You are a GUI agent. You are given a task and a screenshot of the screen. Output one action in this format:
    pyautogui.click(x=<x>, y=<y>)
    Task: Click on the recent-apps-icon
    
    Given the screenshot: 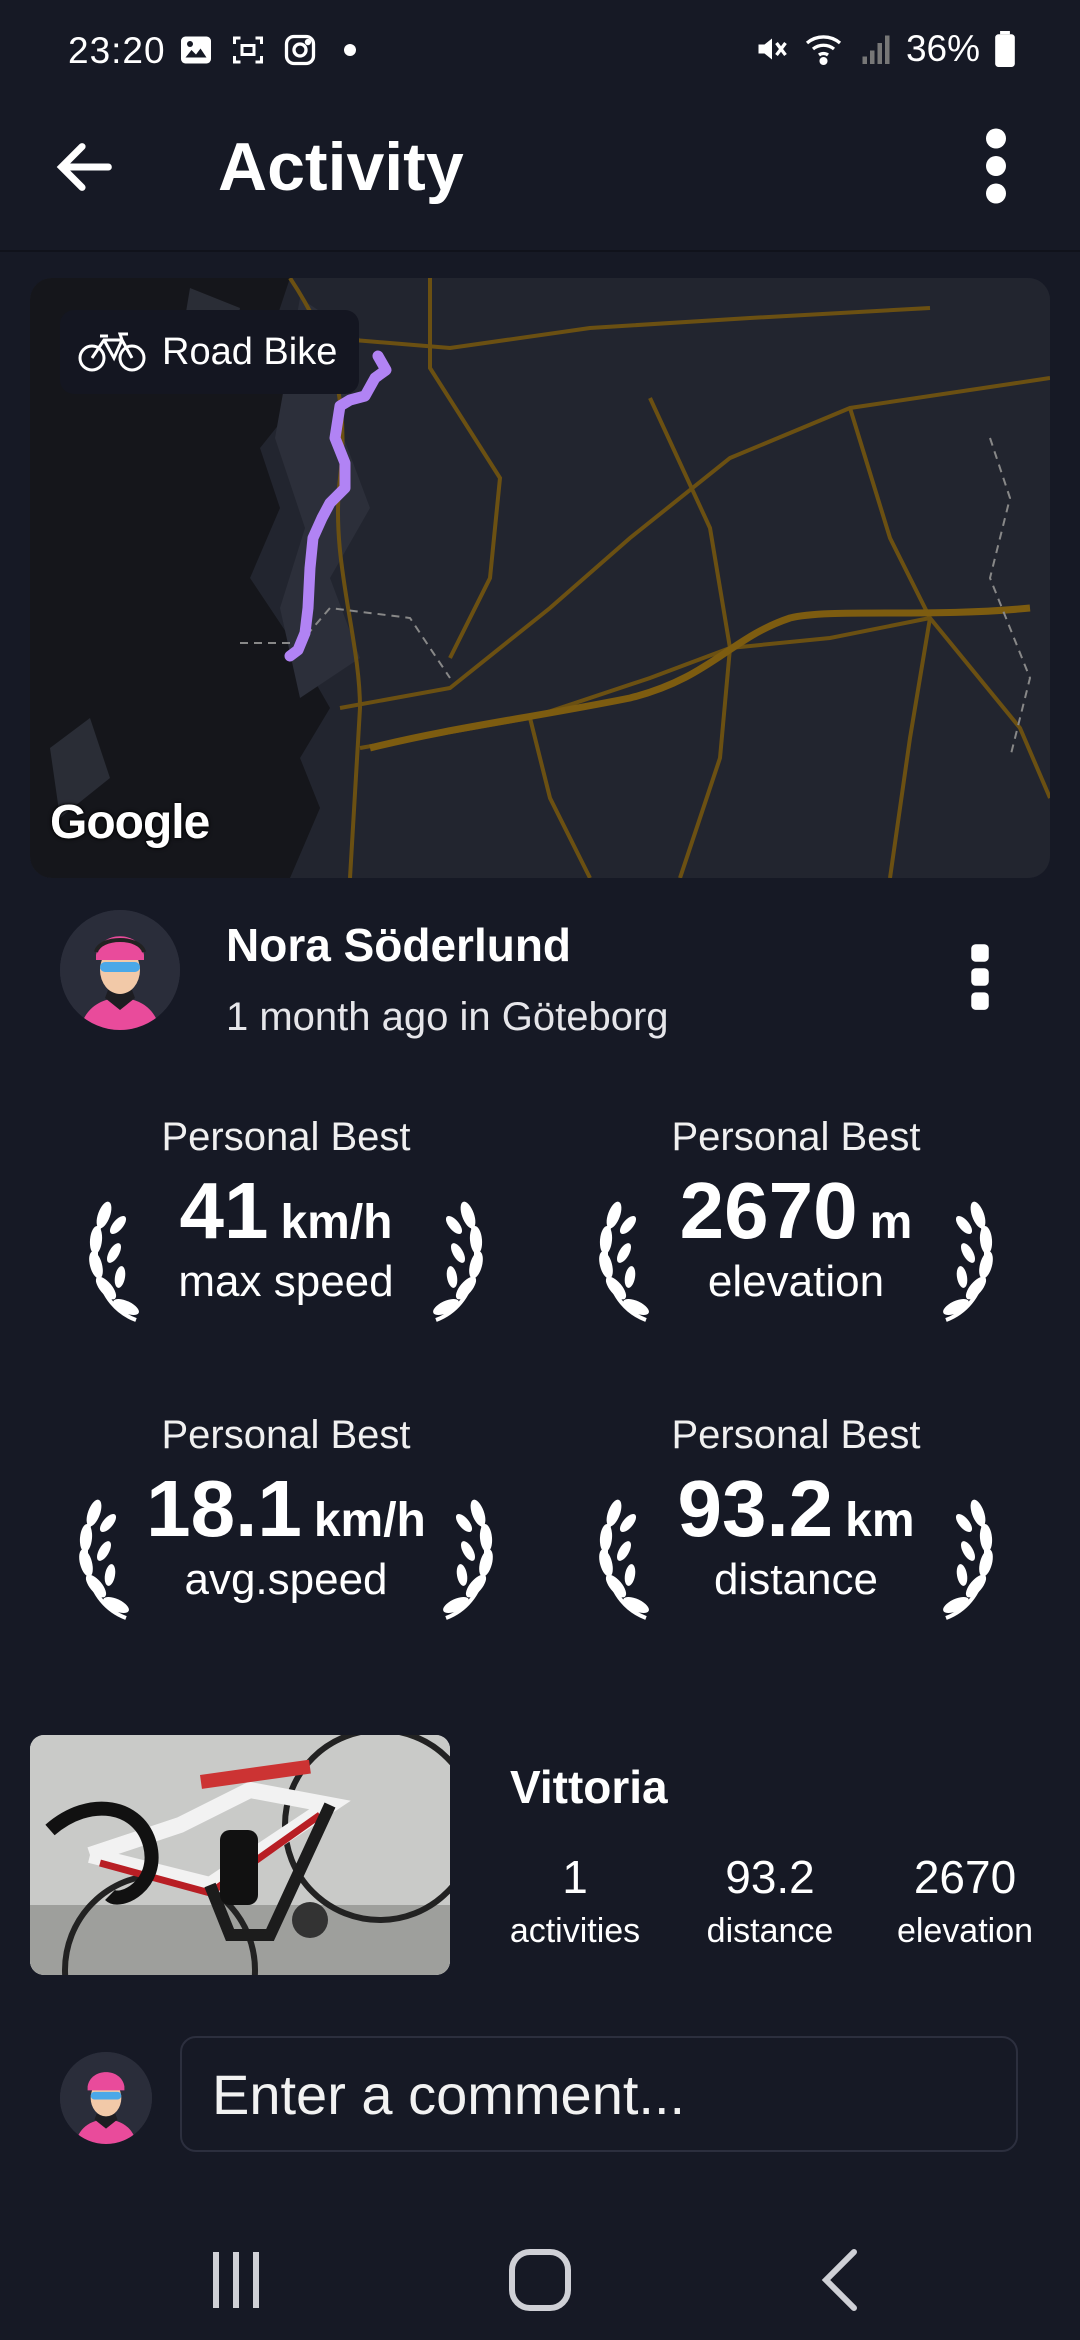 What is the action you would take?
    pyautogui.click(x=236, y=2280)
    